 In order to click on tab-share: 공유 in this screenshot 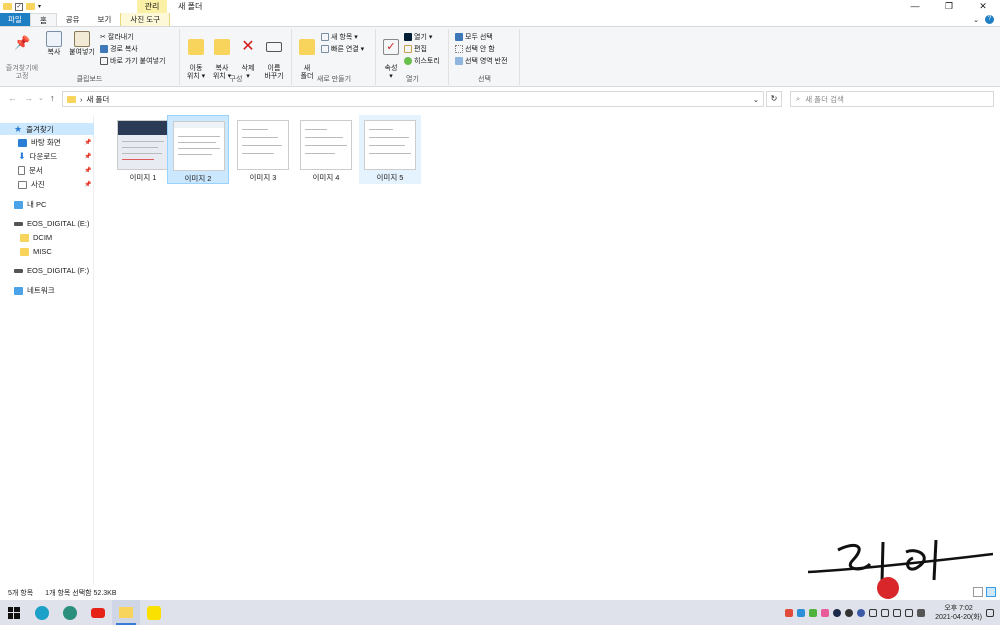, I will do `click(73, 19)`.